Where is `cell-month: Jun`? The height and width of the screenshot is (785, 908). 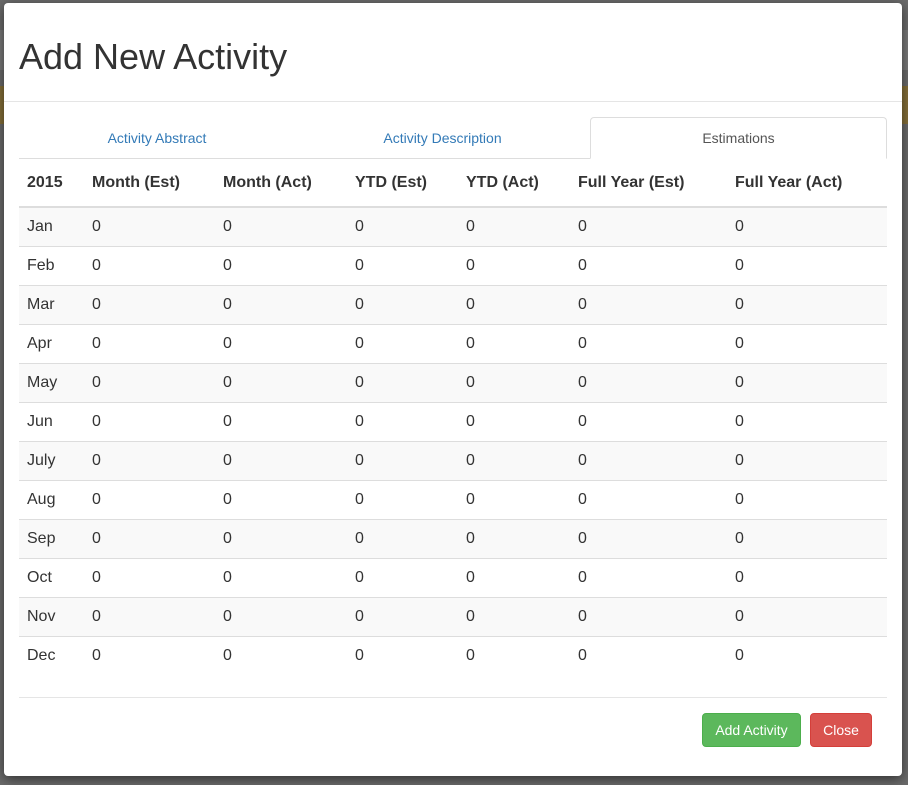 cell-month: Jun is located at coordinates (51, 421).